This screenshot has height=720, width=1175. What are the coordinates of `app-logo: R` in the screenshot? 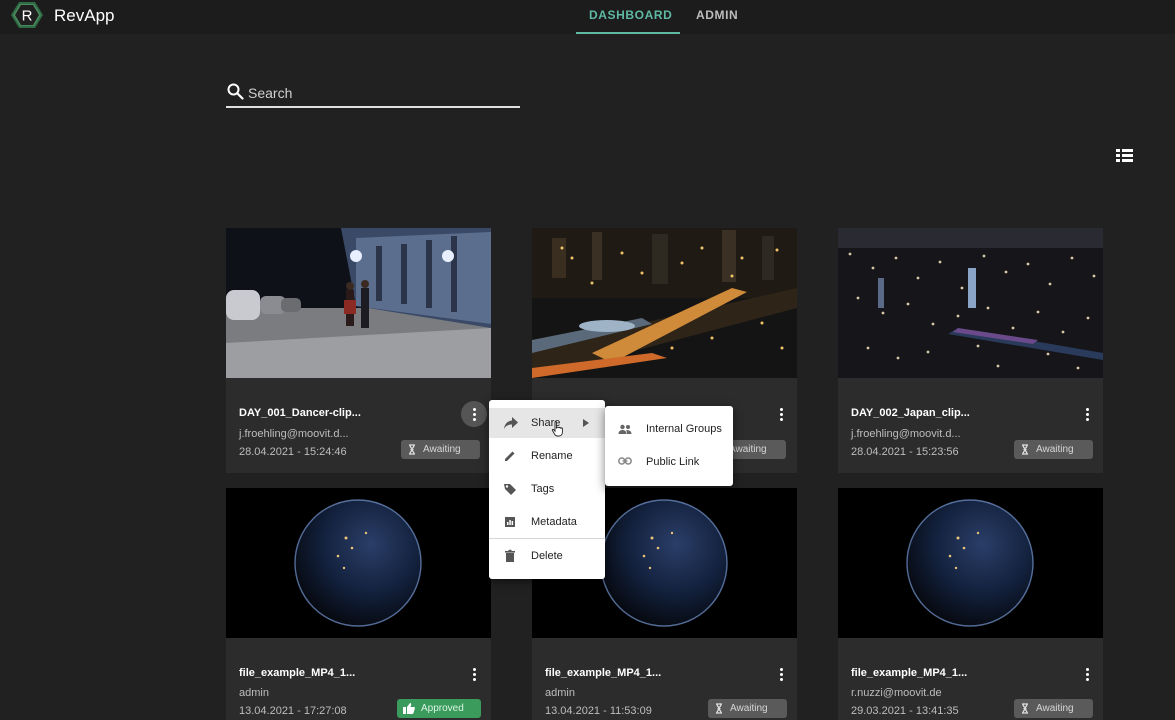 It's located at (27, 15).